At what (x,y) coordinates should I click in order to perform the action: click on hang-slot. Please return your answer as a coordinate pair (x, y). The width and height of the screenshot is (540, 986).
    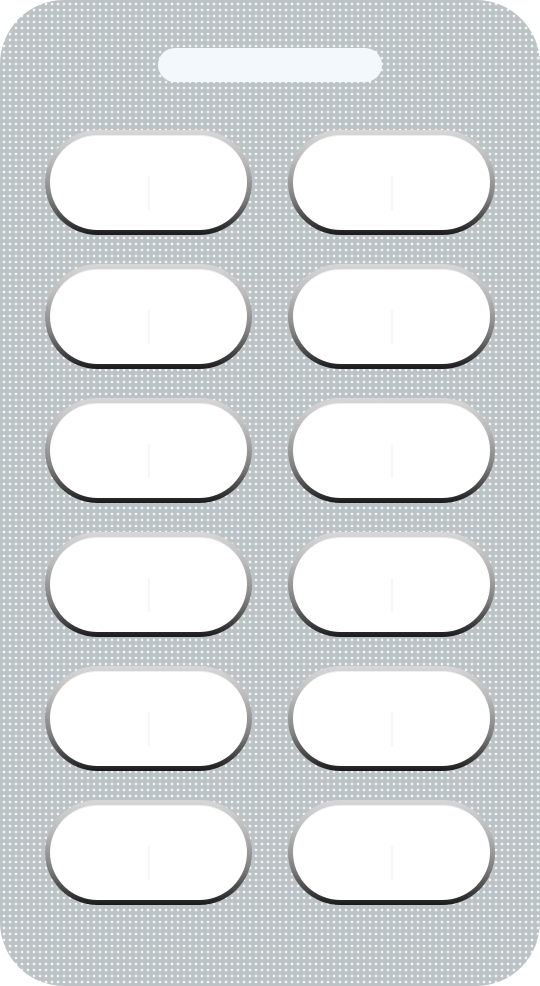
    Looking at the image, I should click on (270, 65).